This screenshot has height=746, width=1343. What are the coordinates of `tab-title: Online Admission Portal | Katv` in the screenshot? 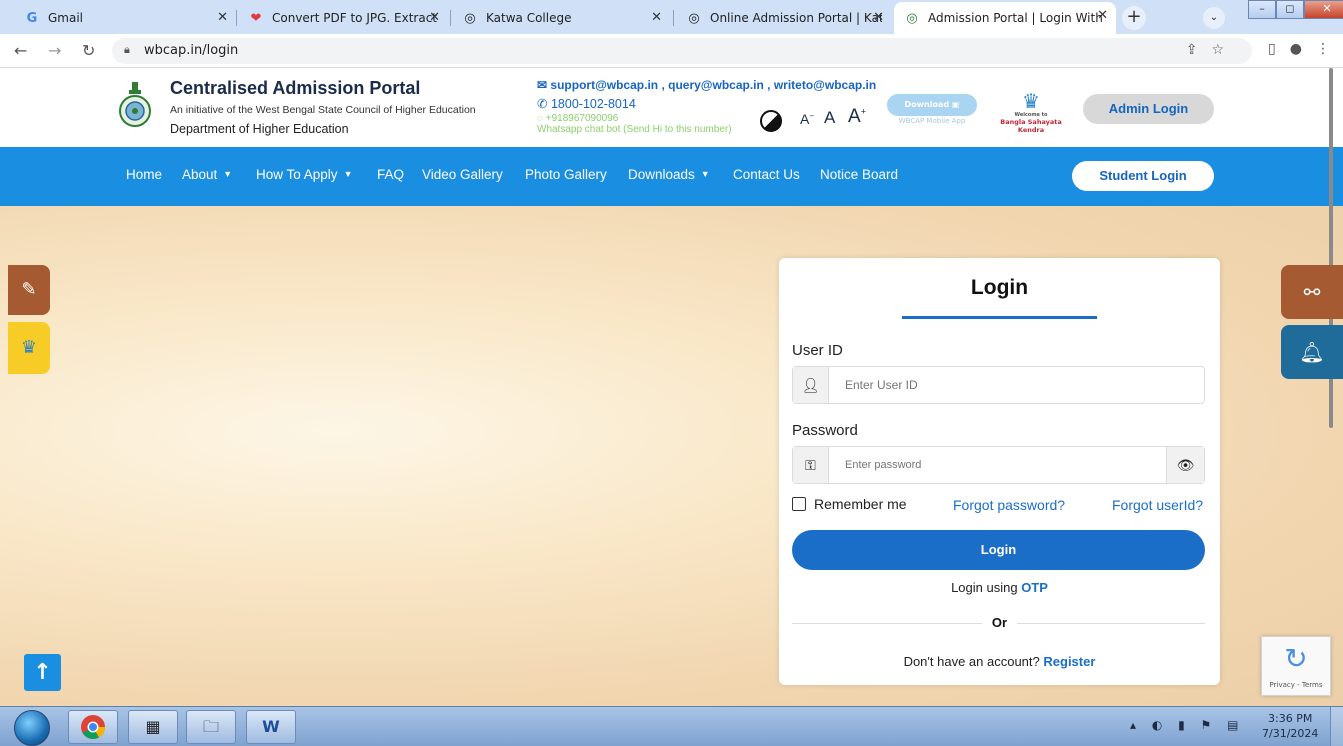 It's located at (796, 18).